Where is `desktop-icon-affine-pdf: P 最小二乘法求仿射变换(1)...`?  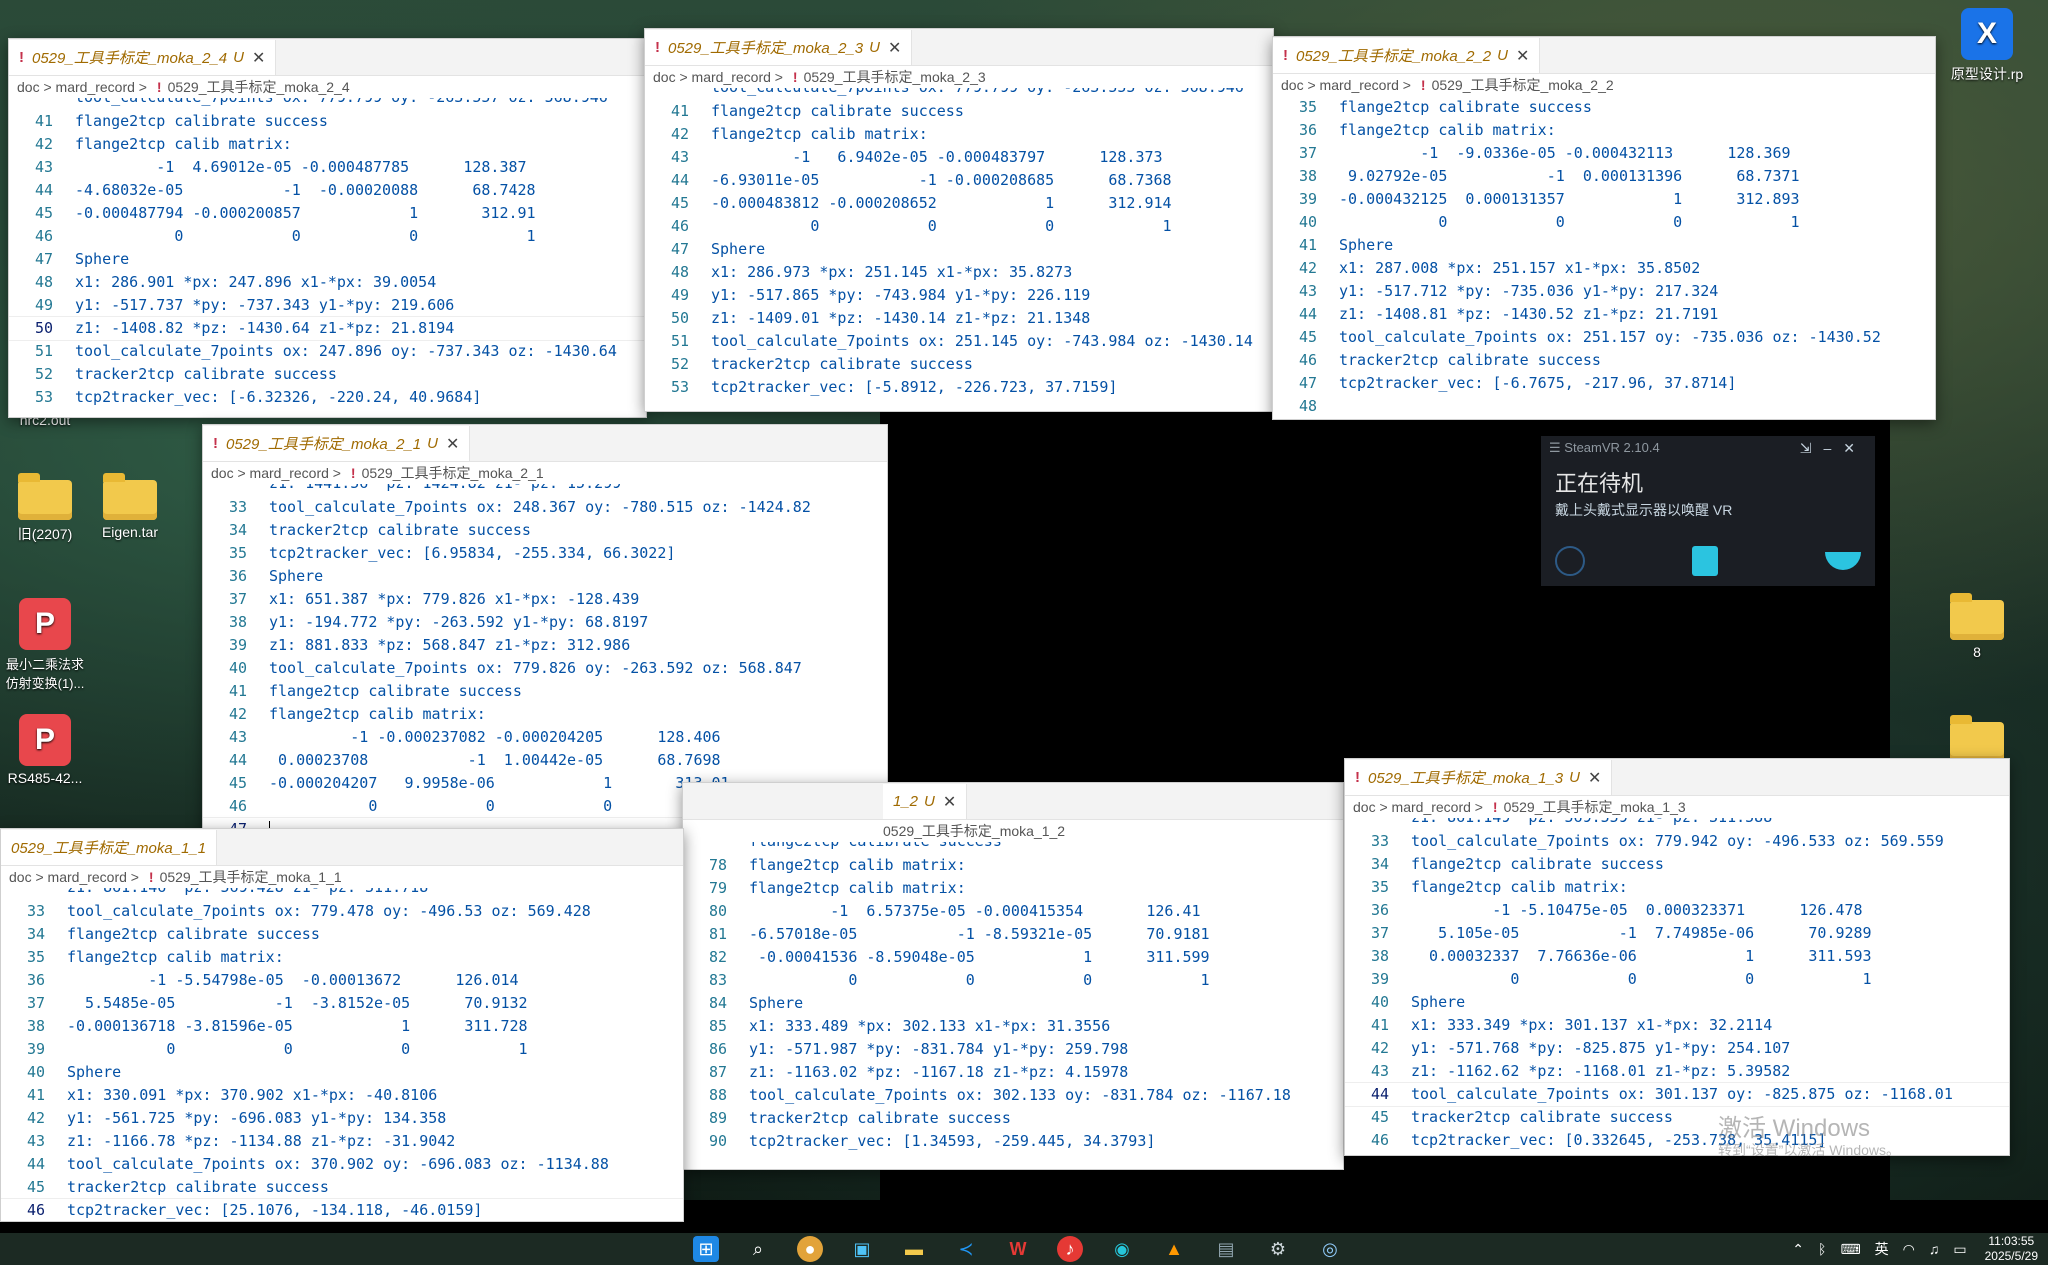 desktop-icon-affine-pdf: P 最小二乘法求仿射变换(1)... is located at coordinates (45, 645).